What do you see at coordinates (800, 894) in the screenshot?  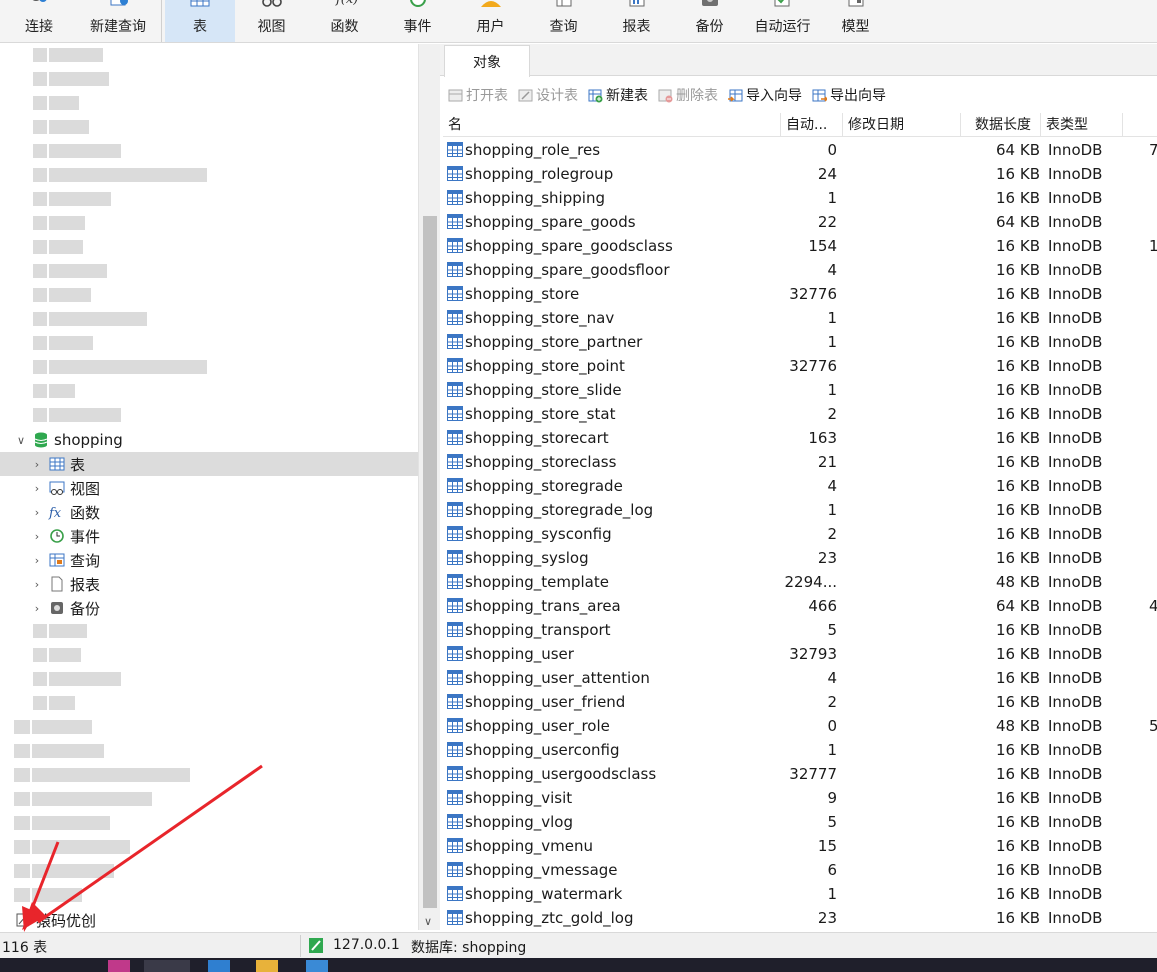 I see `table-row: shopping_watermark 1 16 KB InnoDB` at bounding box center [800, 894].